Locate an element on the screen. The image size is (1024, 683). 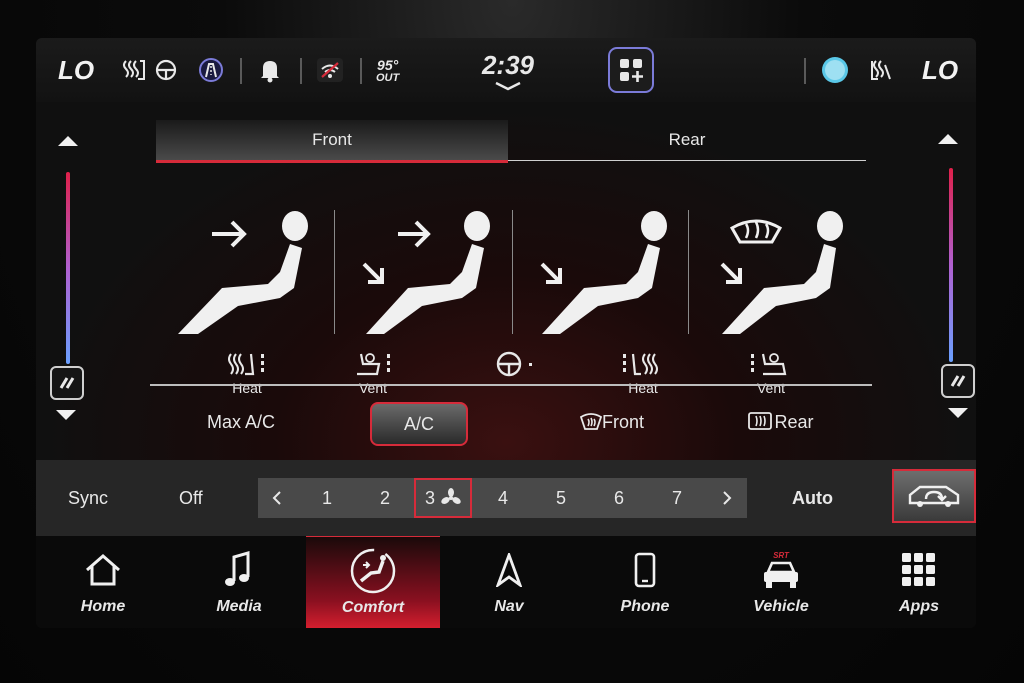
passenger-seat-vent-button: Vent is located at coordinates (771, 372).